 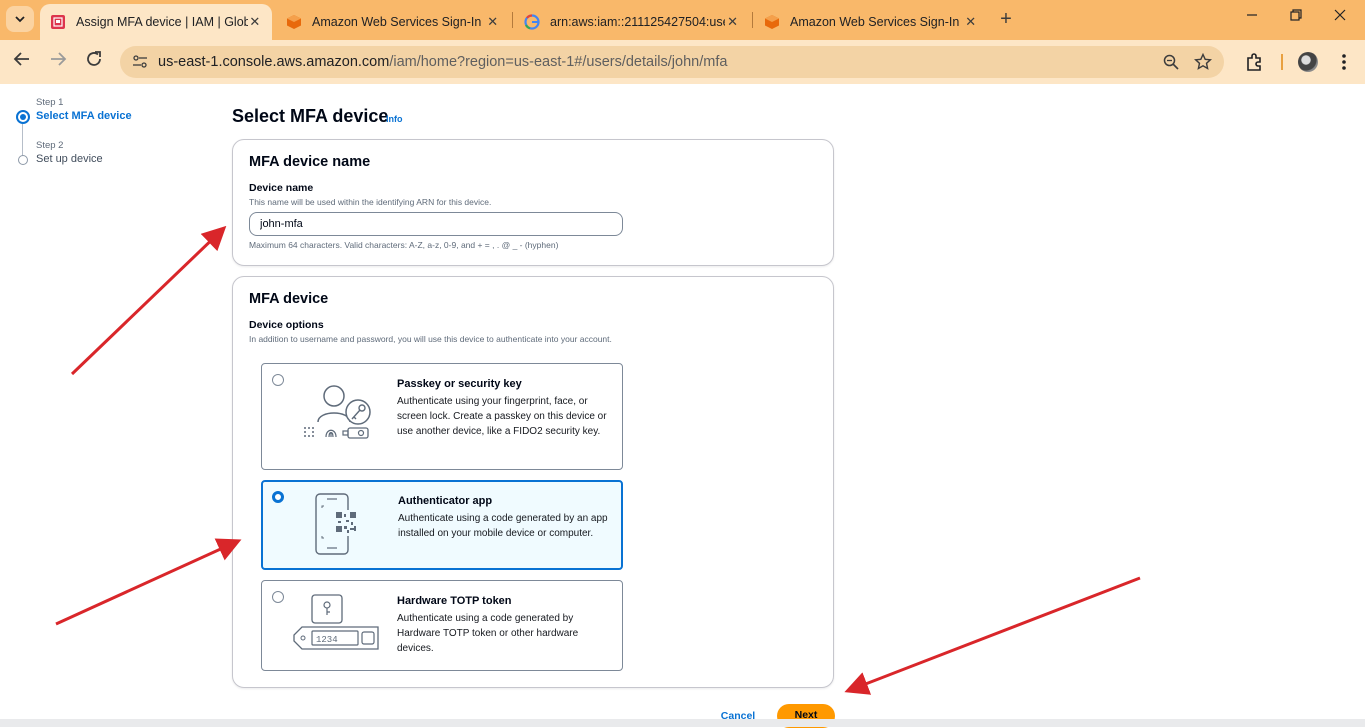 What do you see at coordinates (1006, 20) in the screenshot?
I see `new-tab-button: +` at bounding box center [1006, 20].